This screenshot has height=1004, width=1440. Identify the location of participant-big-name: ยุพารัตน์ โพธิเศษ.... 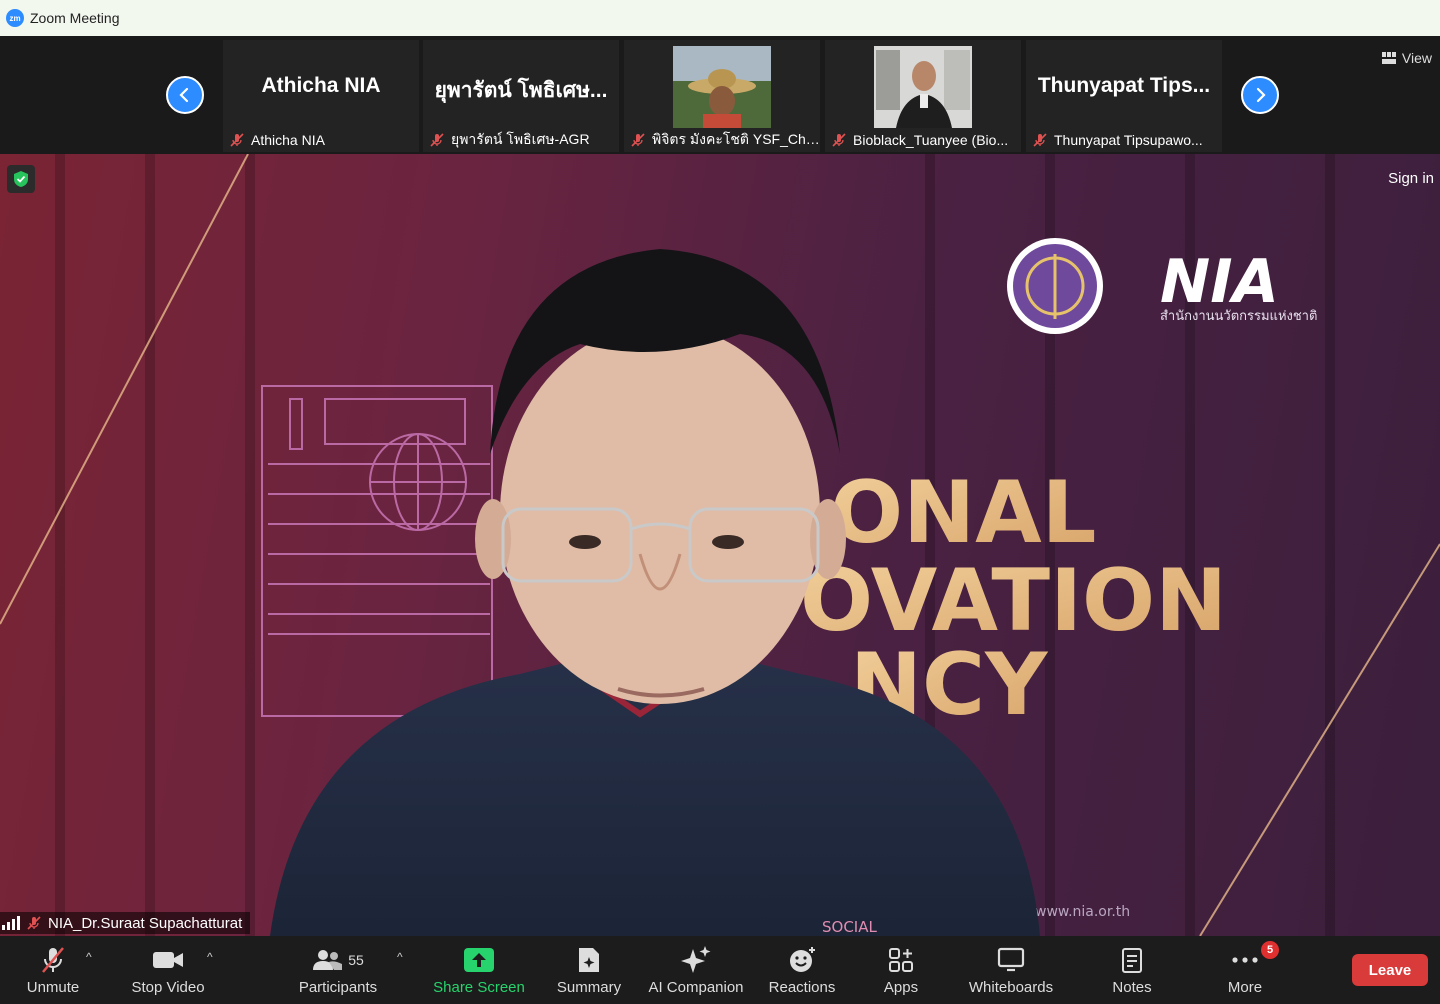
(521, 90).